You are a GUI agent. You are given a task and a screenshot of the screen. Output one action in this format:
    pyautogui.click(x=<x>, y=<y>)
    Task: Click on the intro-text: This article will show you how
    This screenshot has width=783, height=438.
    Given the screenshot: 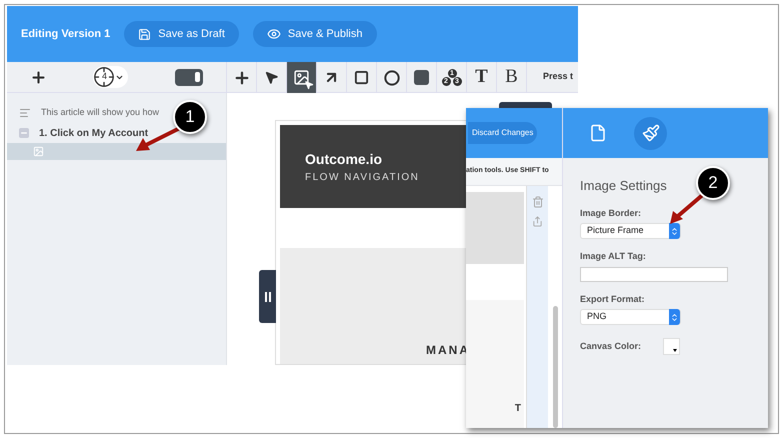 What is the action you would take?
    pyautogui.click(x=100, y=113)
    